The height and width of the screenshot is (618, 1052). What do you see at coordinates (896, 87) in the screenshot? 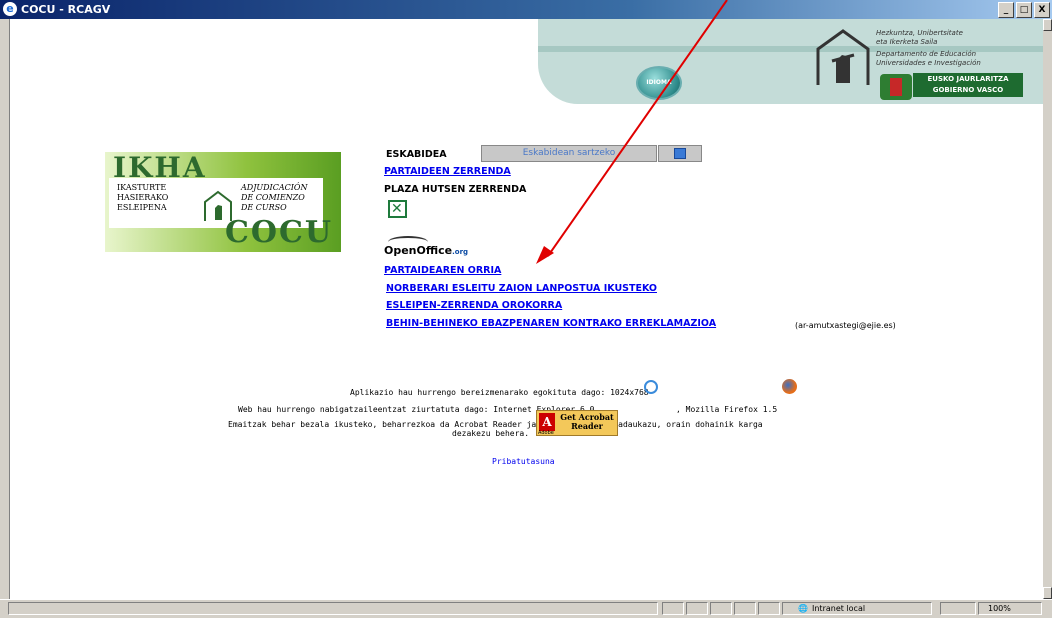
I see `basque-government-seal-icon` at bounding box center [896, 87].